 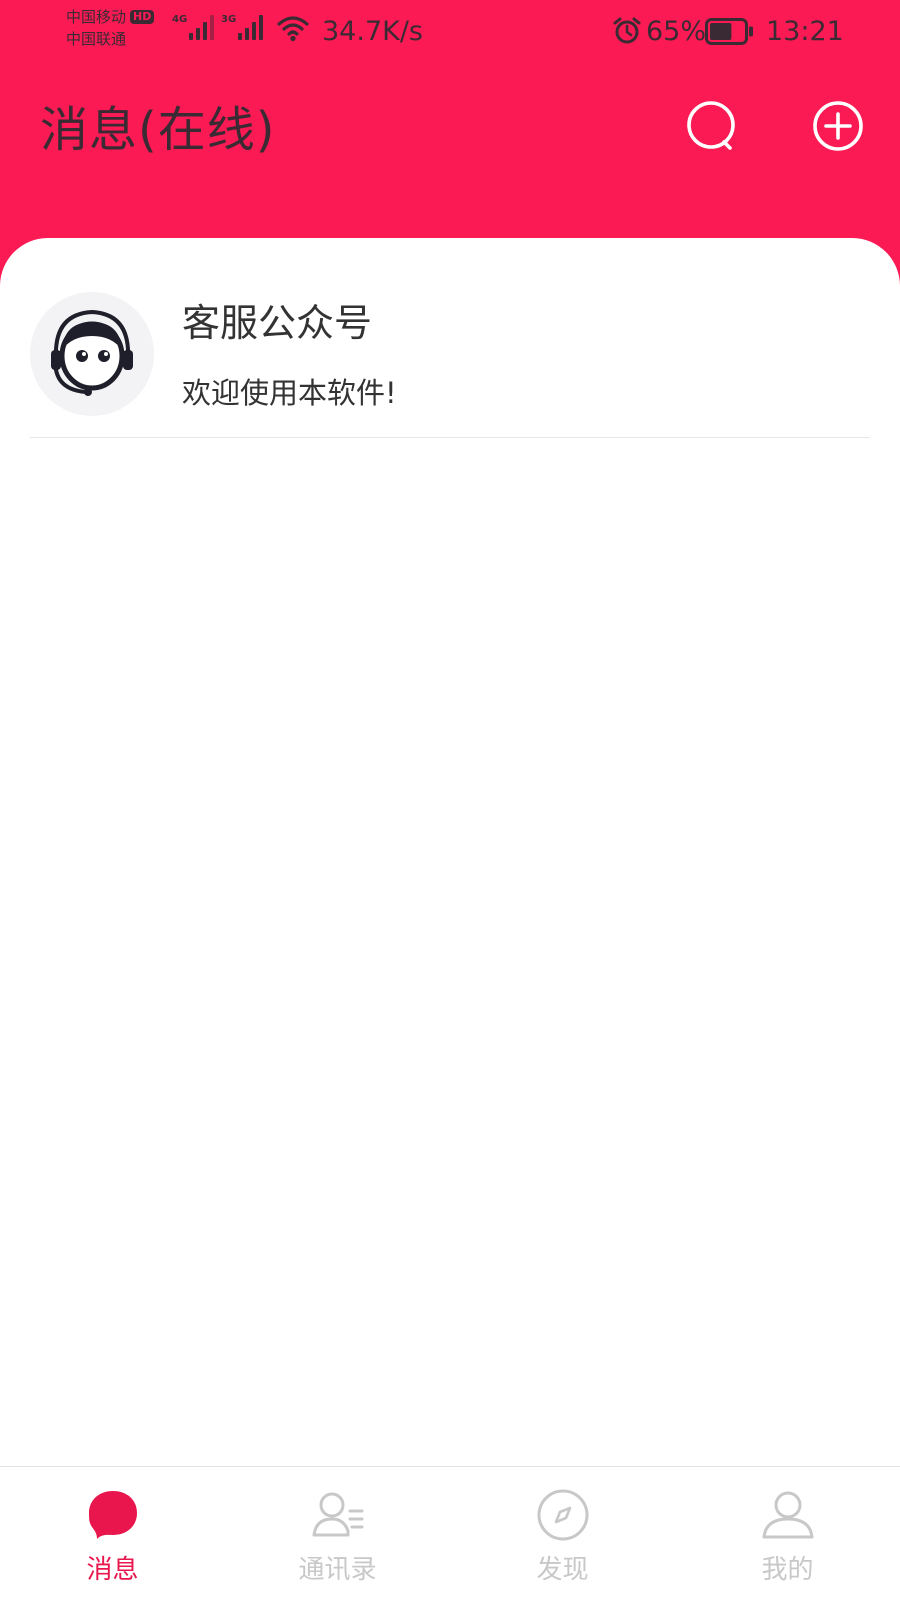 What do you see at coordinates (277, 323) in the screenshot?
I see `conversation-title: 客服公众号` at bounding box center [277, 323].